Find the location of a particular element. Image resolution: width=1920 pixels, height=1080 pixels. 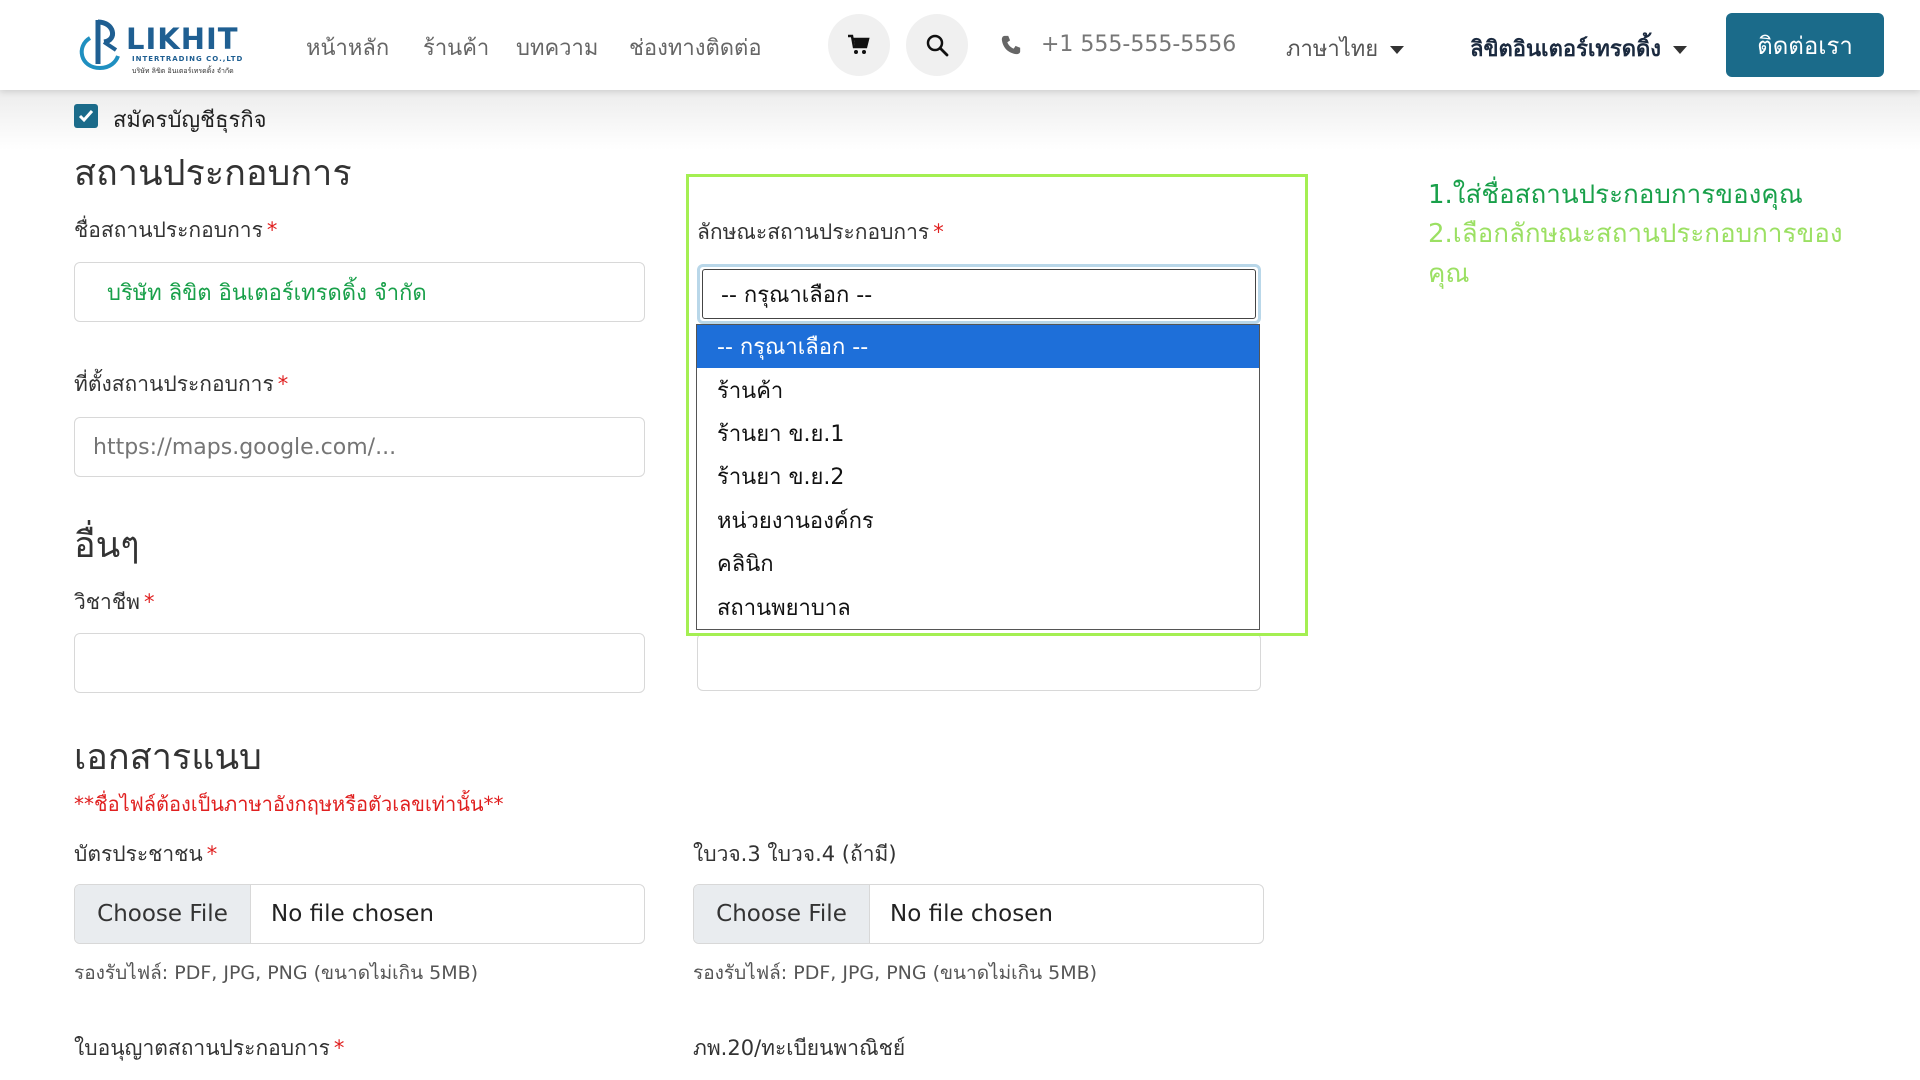

location-label: ที่ตั้งสถานประกอบการ * is located at coordinates (181, 384).